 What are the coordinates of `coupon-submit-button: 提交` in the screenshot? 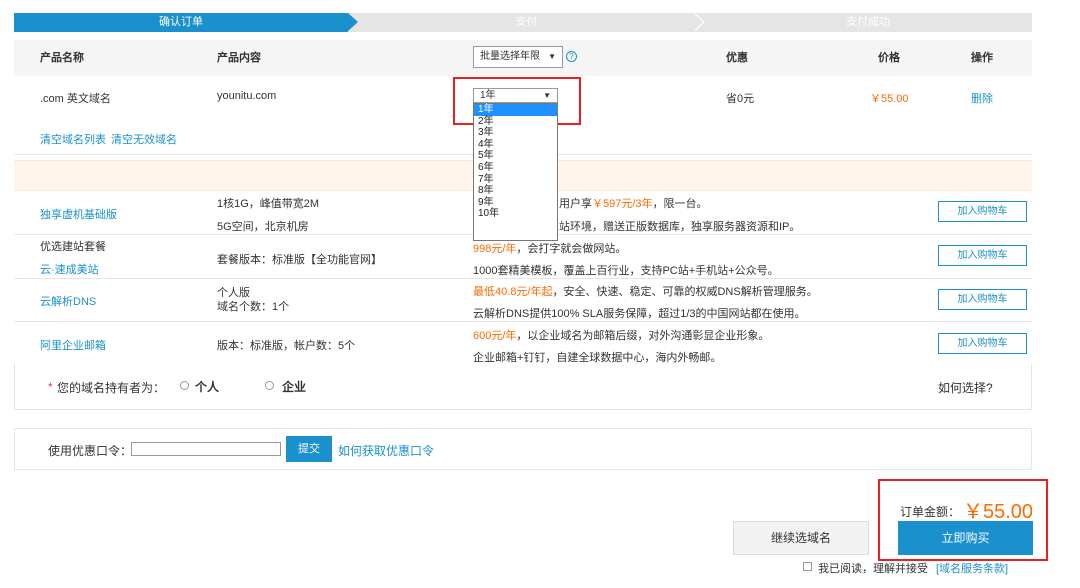 It's located at (309, 449).